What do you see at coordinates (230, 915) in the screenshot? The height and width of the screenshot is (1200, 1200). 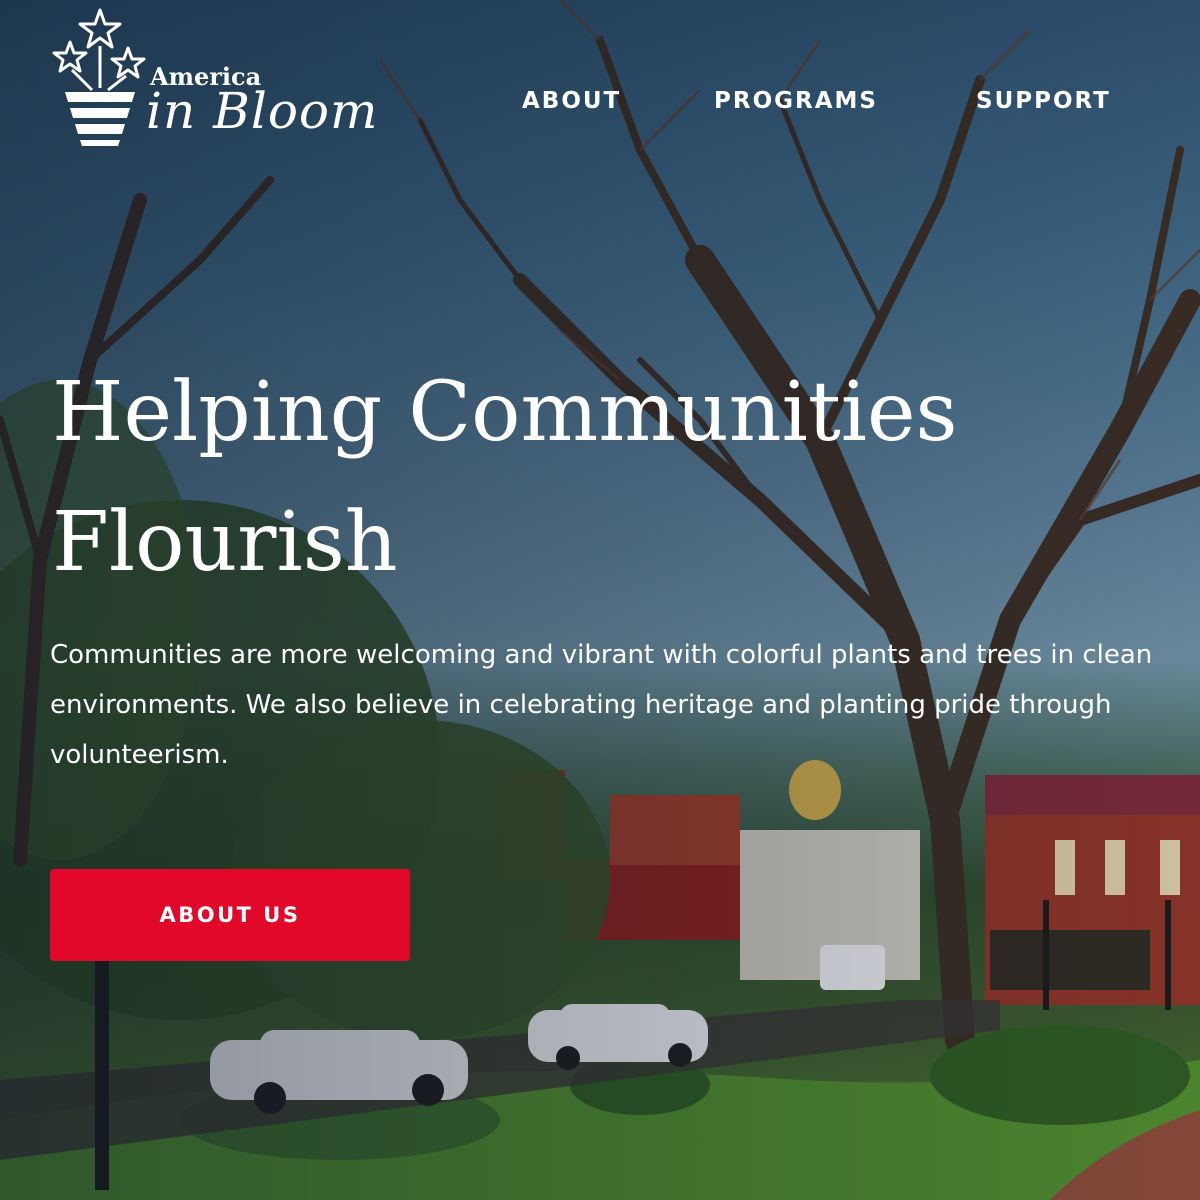 I see `about-us-button: ABOUT US` at bounding box center [230, 915].